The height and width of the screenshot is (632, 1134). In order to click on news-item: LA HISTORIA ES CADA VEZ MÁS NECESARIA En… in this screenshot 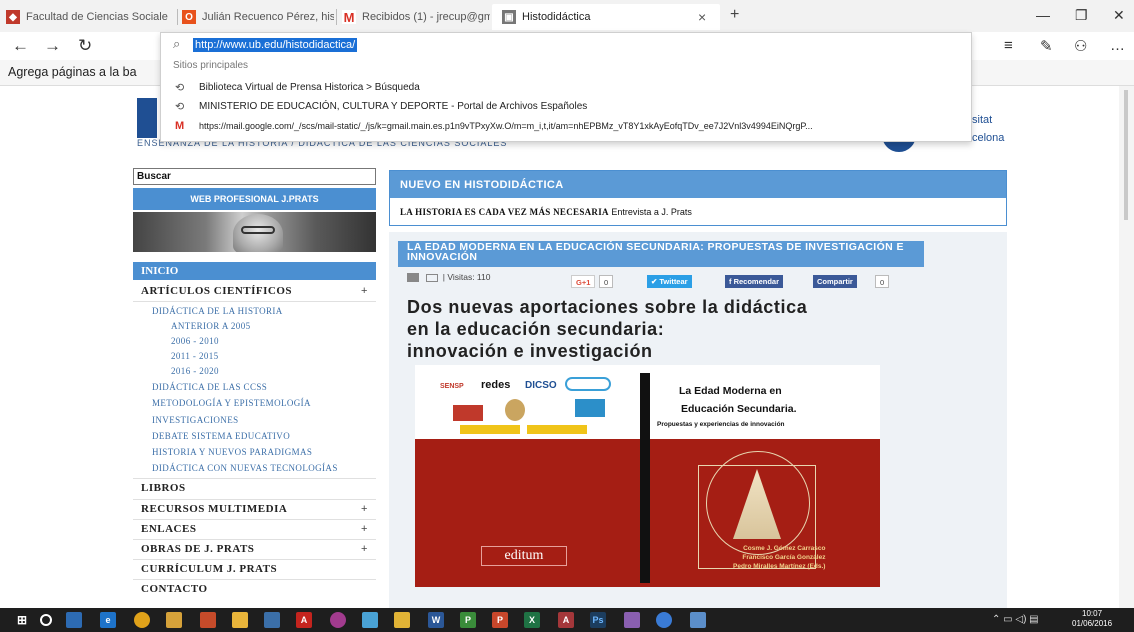, I will do `click(546, 212)`.